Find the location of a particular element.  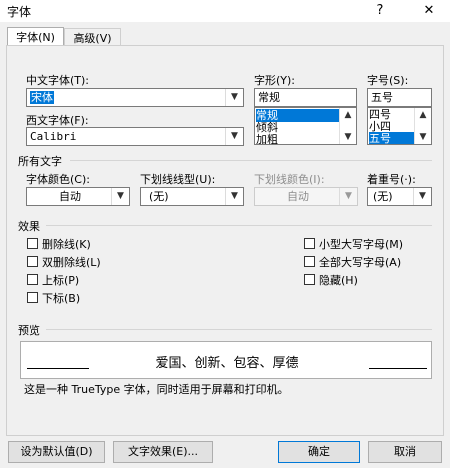

font-size-value: 五号 is located at coordinates (382, 97).